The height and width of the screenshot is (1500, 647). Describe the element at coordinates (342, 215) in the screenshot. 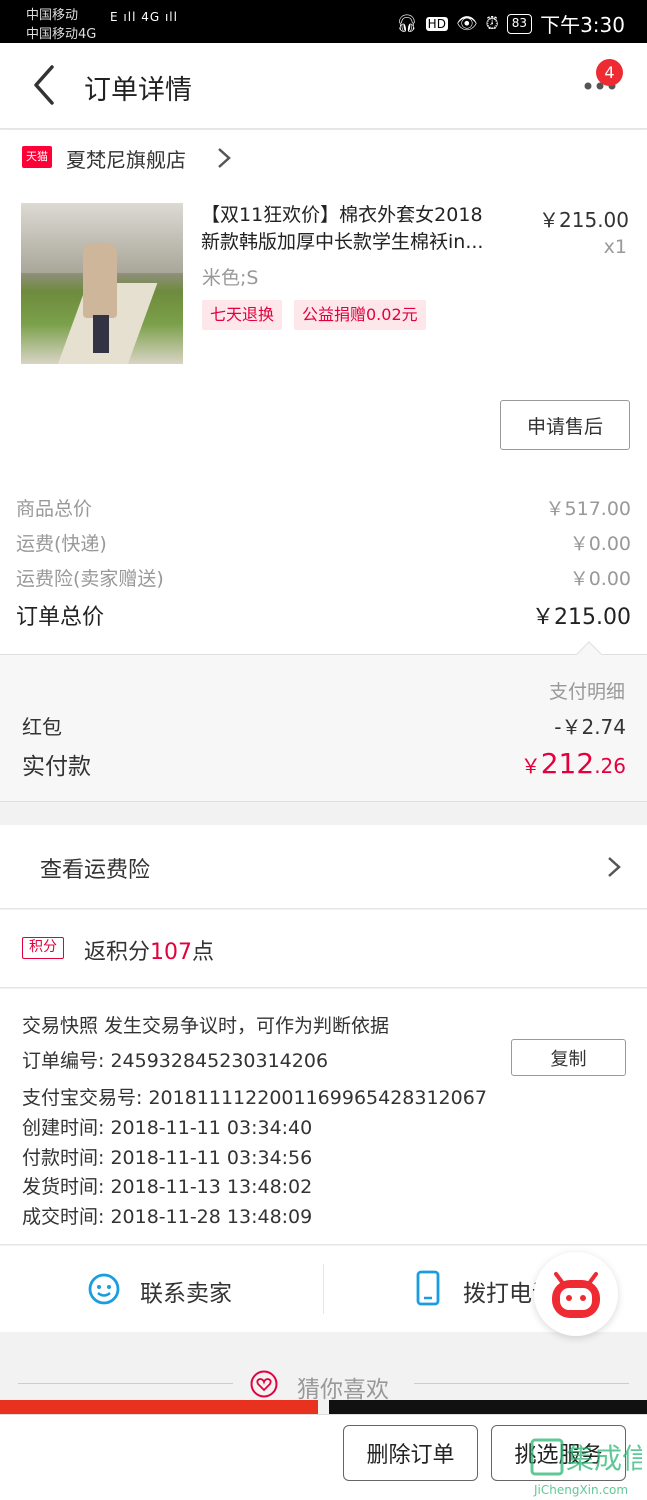

I see `product-title-line1: 【双11狂欢价】棉衣外套女2018` at that location.